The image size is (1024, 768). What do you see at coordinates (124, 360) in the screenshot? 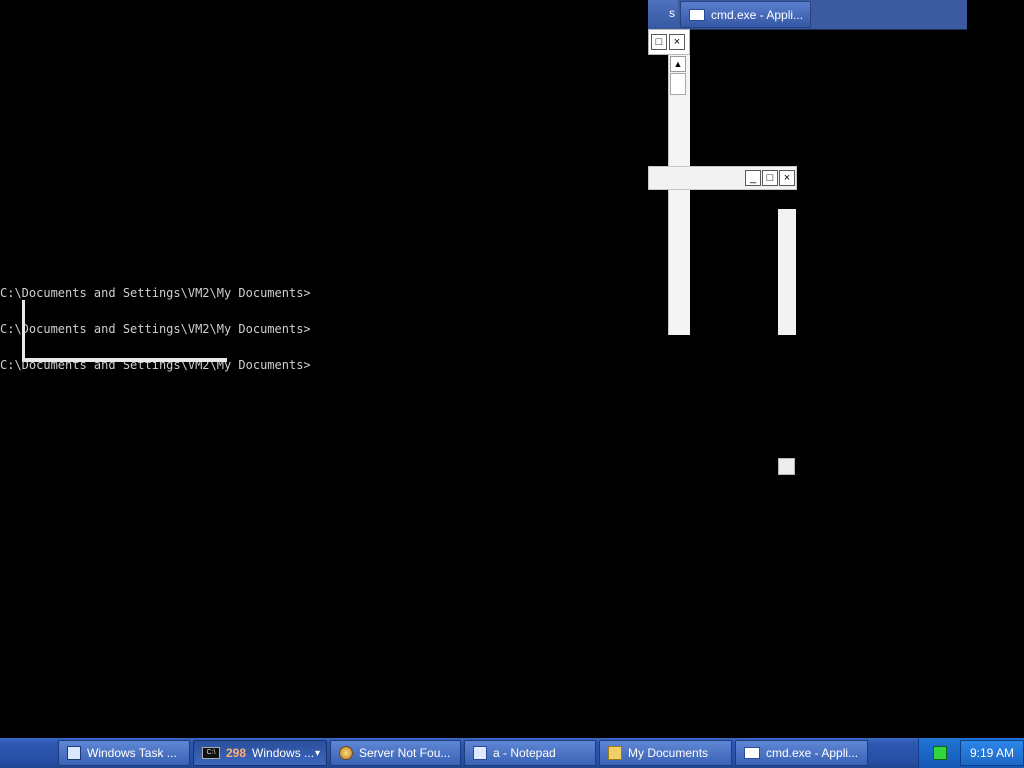
I see `render-artifact-horizontal` at bounding box center [124, 360].